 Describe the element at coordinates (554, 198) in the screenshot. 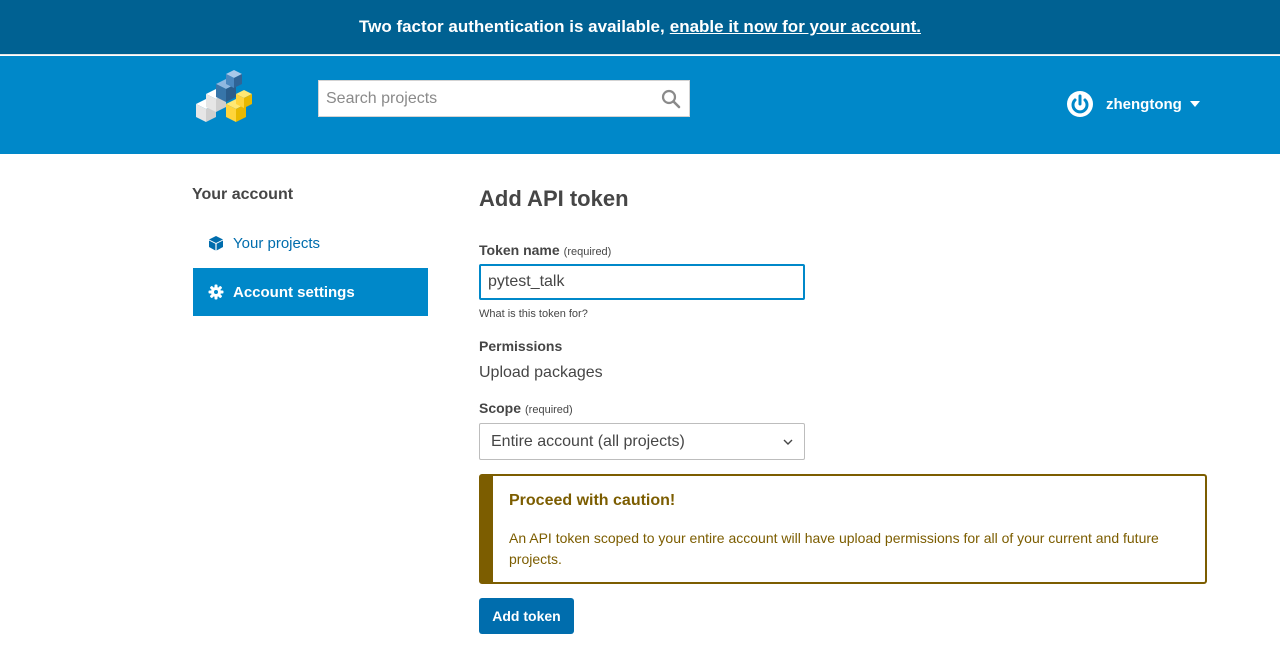

I see `page-title: Add API token` at that location.